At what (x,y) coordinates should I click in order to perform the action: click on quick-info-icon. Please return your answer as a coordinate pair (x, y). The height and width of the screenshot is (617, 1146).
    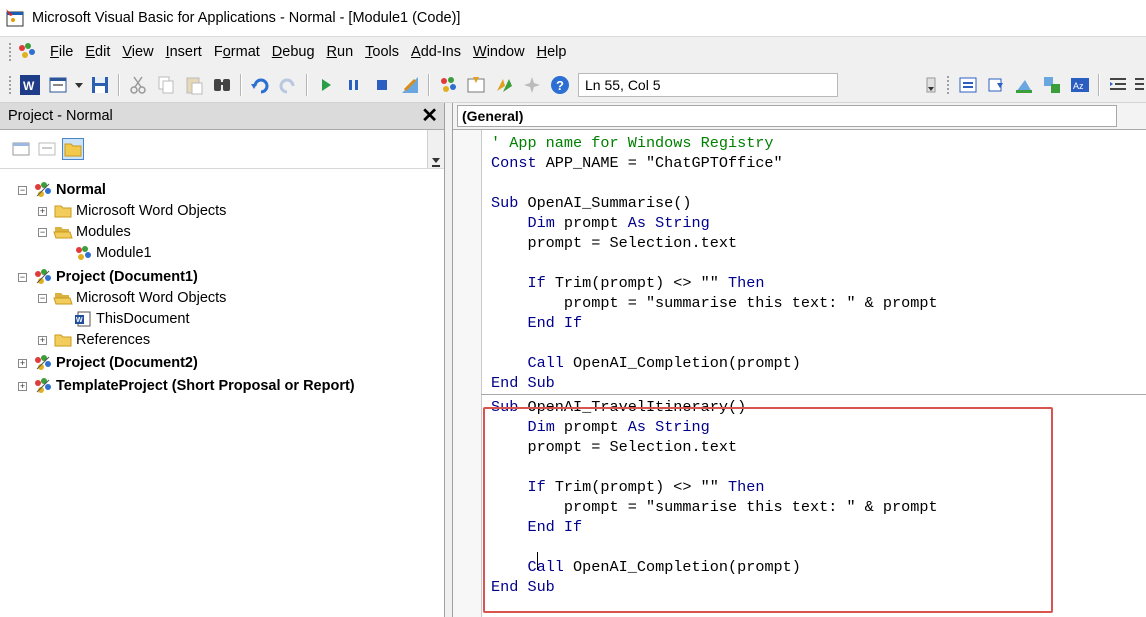
    Looking at the image, I should click on (1024, 85).